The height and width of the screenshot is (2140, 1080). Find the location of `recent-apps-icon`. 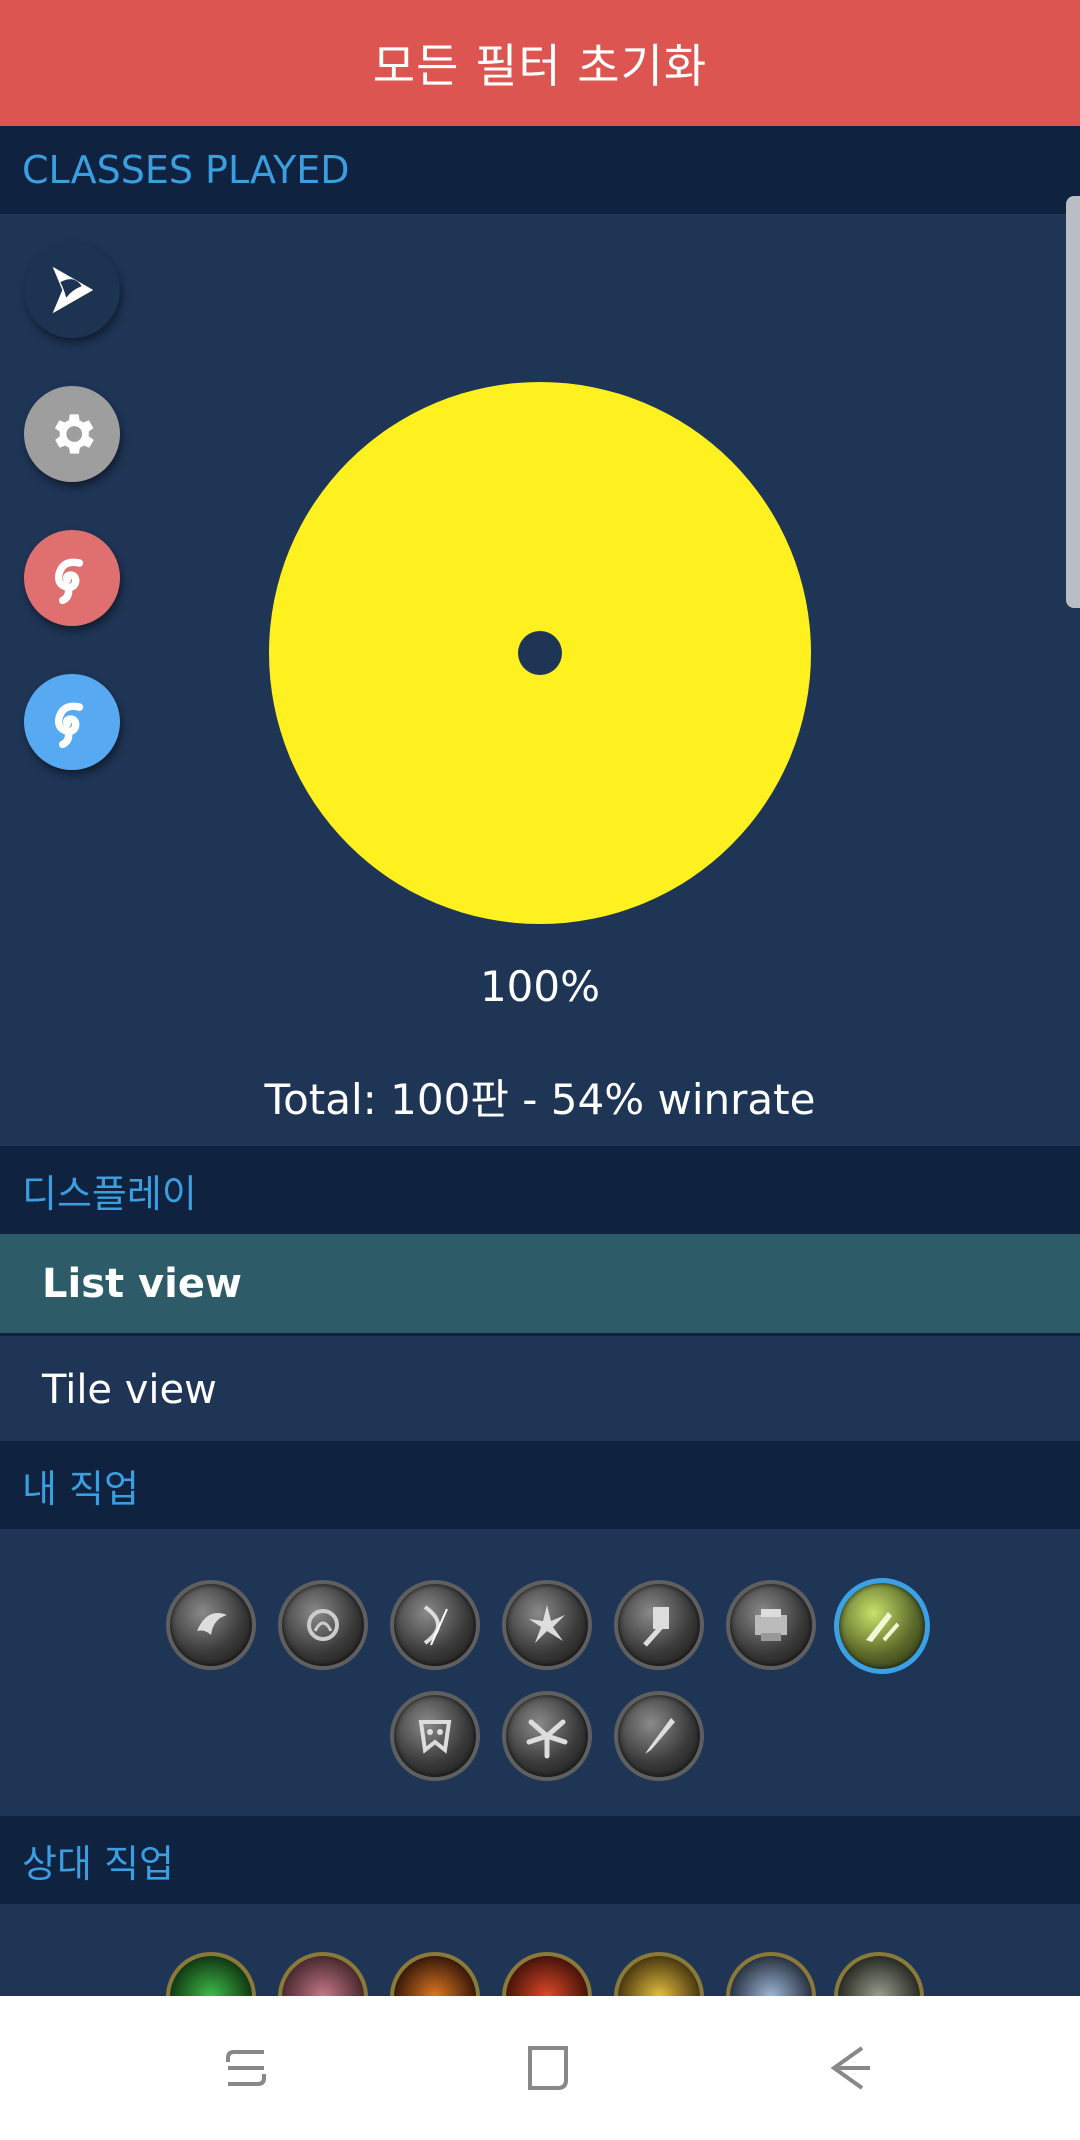

recent-apps-icon is located at coordinates (246, 2068).